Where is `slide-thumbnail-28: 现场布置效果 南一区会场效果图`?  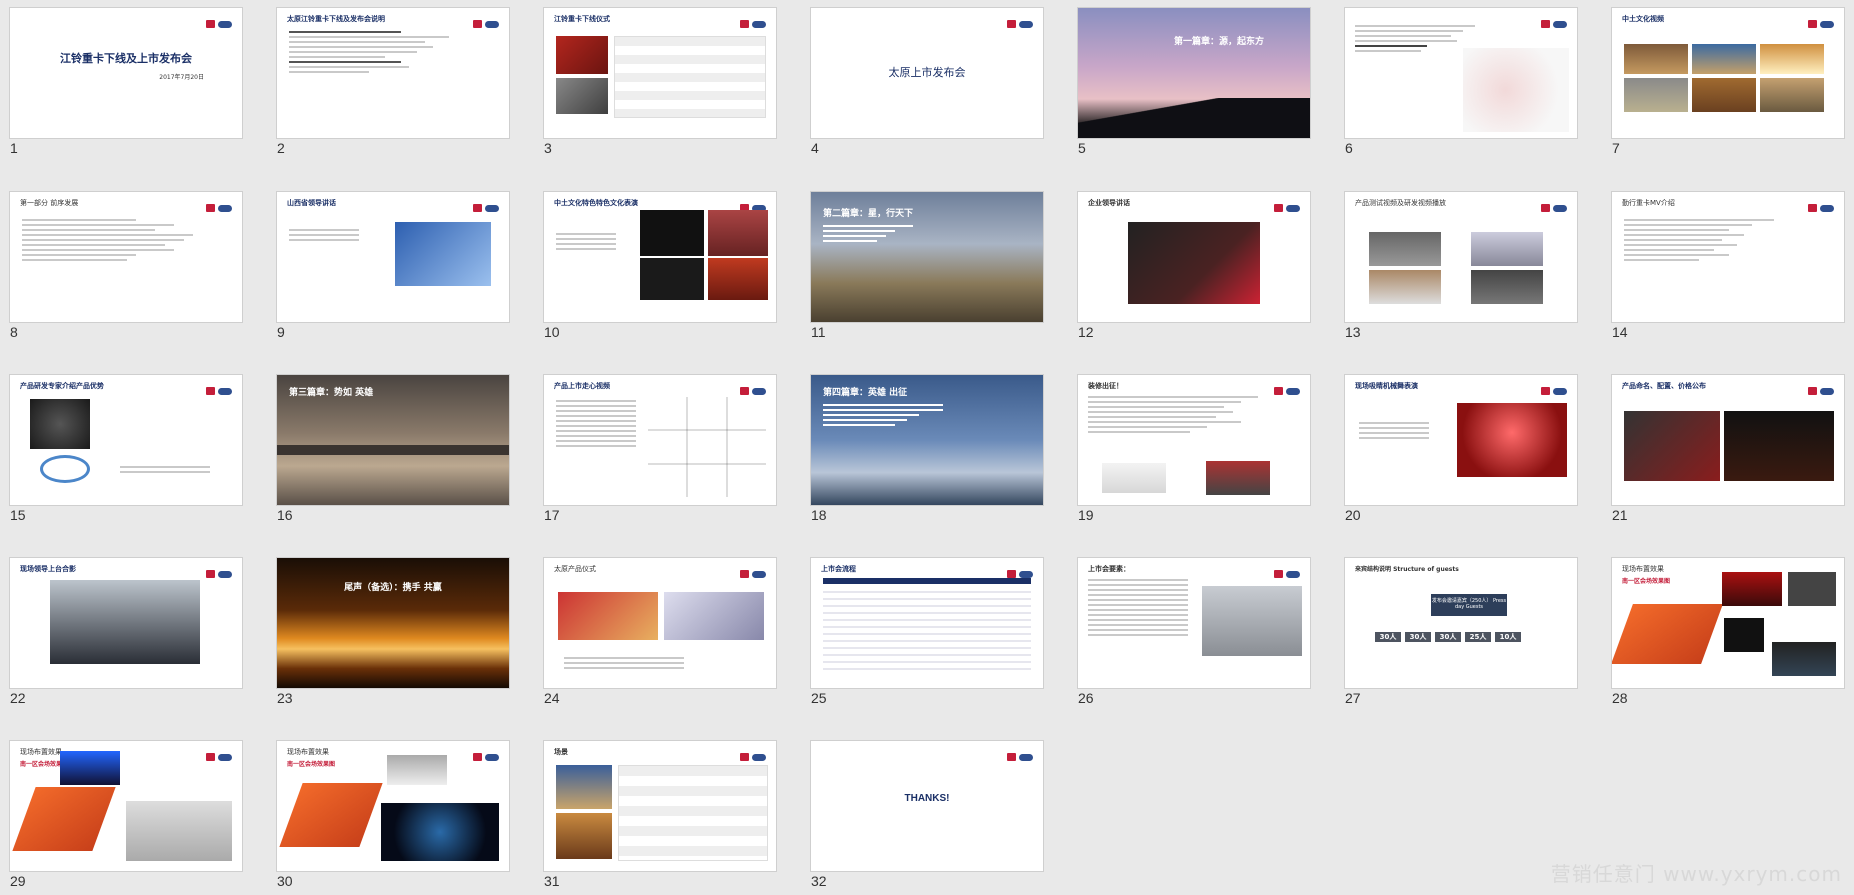
slide-thumbnail-28: 现场布置效果 南一区会场效果图 is located at coordinates (1728, 623).